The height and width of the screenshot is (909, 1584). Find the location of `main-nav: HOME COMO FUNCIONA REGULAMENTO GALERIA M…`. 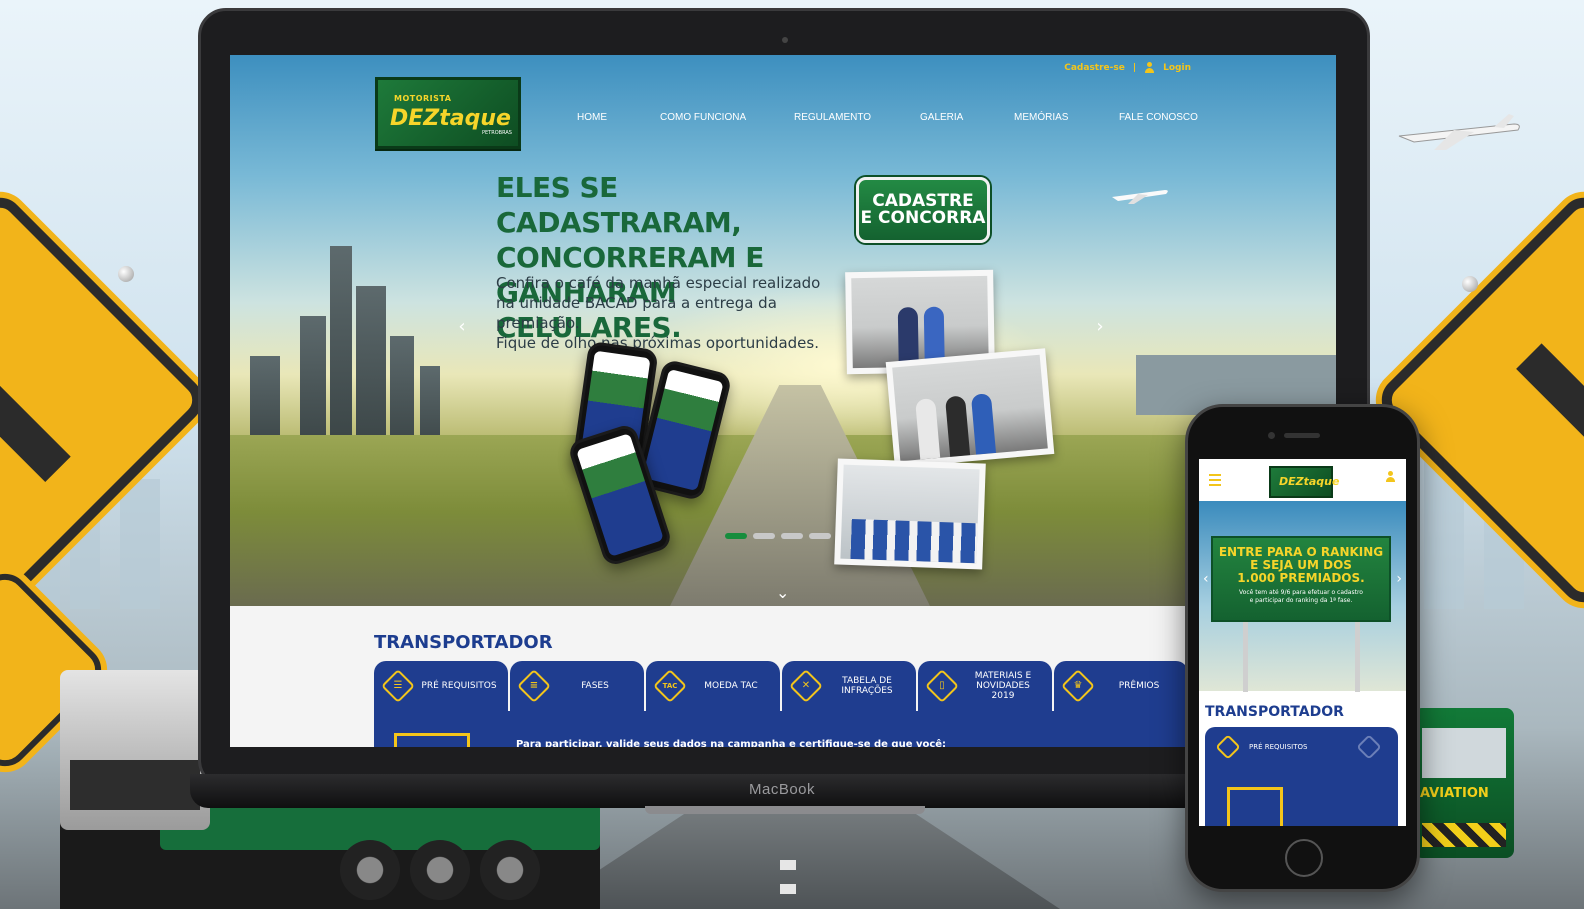

main-nav: HOME COMO FUNCIONA REGULAMENTO GALERIA M… is located at coordinates (898, 117).